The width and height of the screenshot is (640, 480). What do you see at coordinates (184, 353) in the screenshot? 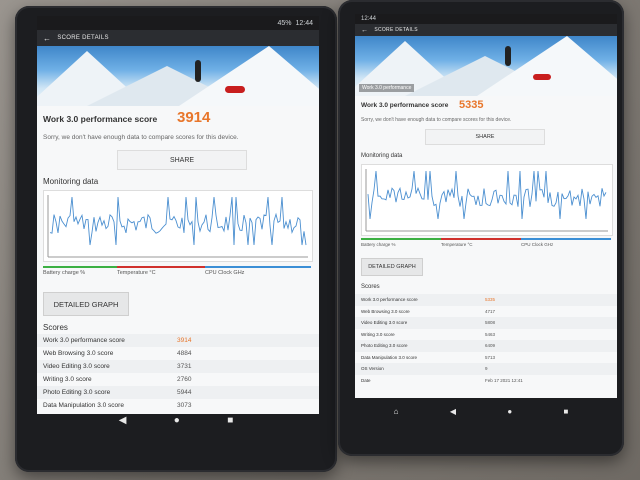
I see `score-cell: 4884` at bounding box center [184, 353].